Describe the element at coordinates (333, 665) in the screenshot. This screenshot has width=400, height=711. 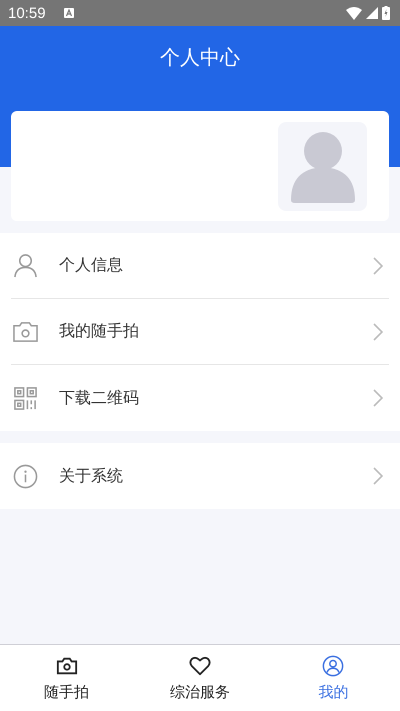
I see `user-icon` at that location.